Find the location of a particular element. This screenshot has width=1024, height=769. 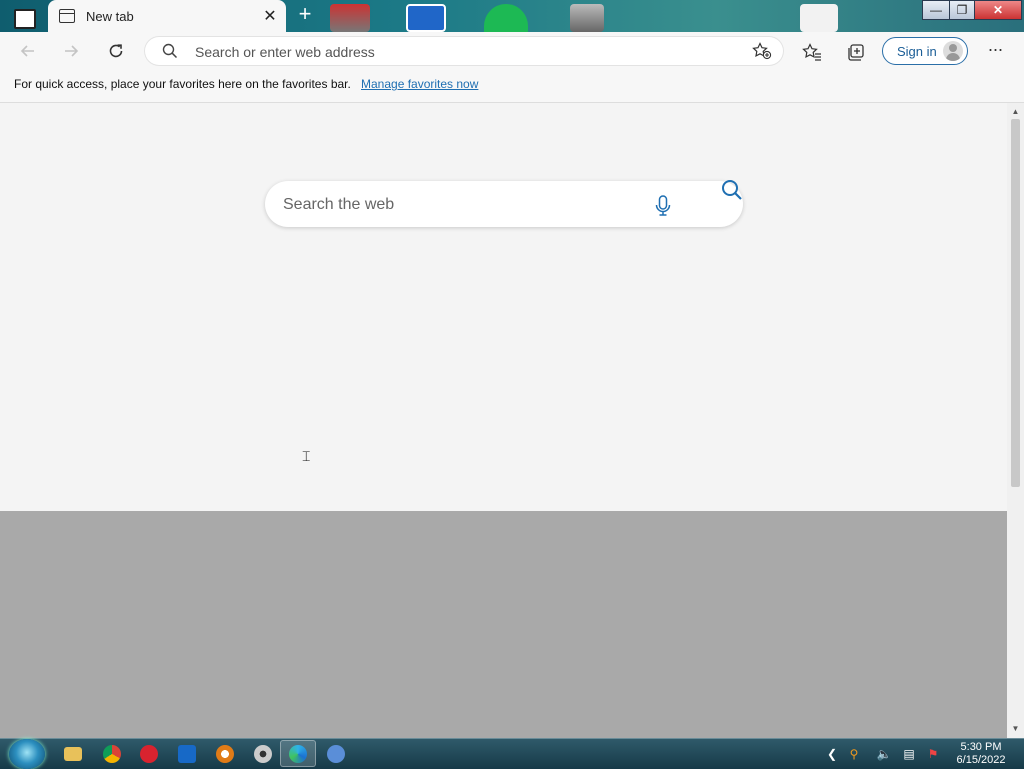

window-restore-button: ❐ is located at coordinates (962, 10).